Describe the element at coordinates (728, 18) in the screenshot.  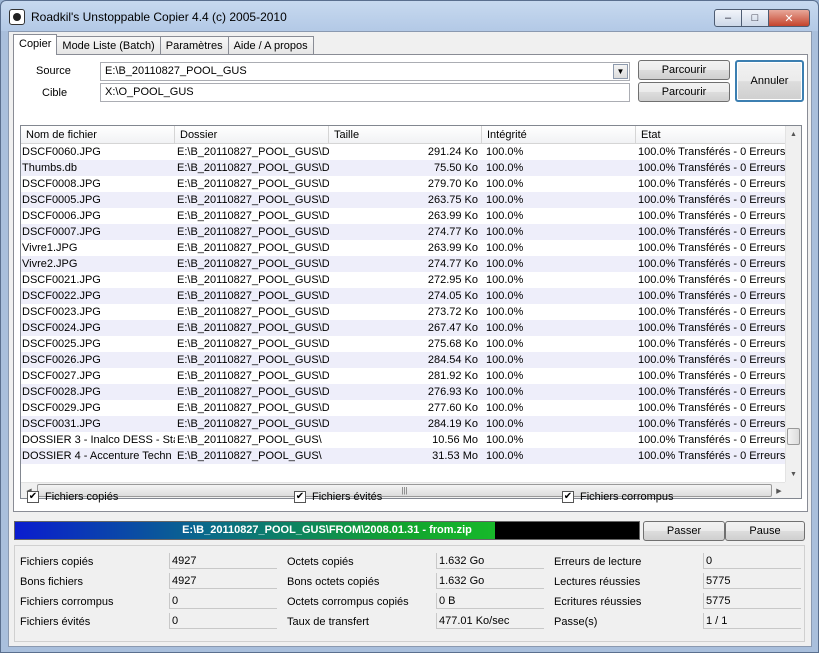
I see `minimize-button: –` at that location.